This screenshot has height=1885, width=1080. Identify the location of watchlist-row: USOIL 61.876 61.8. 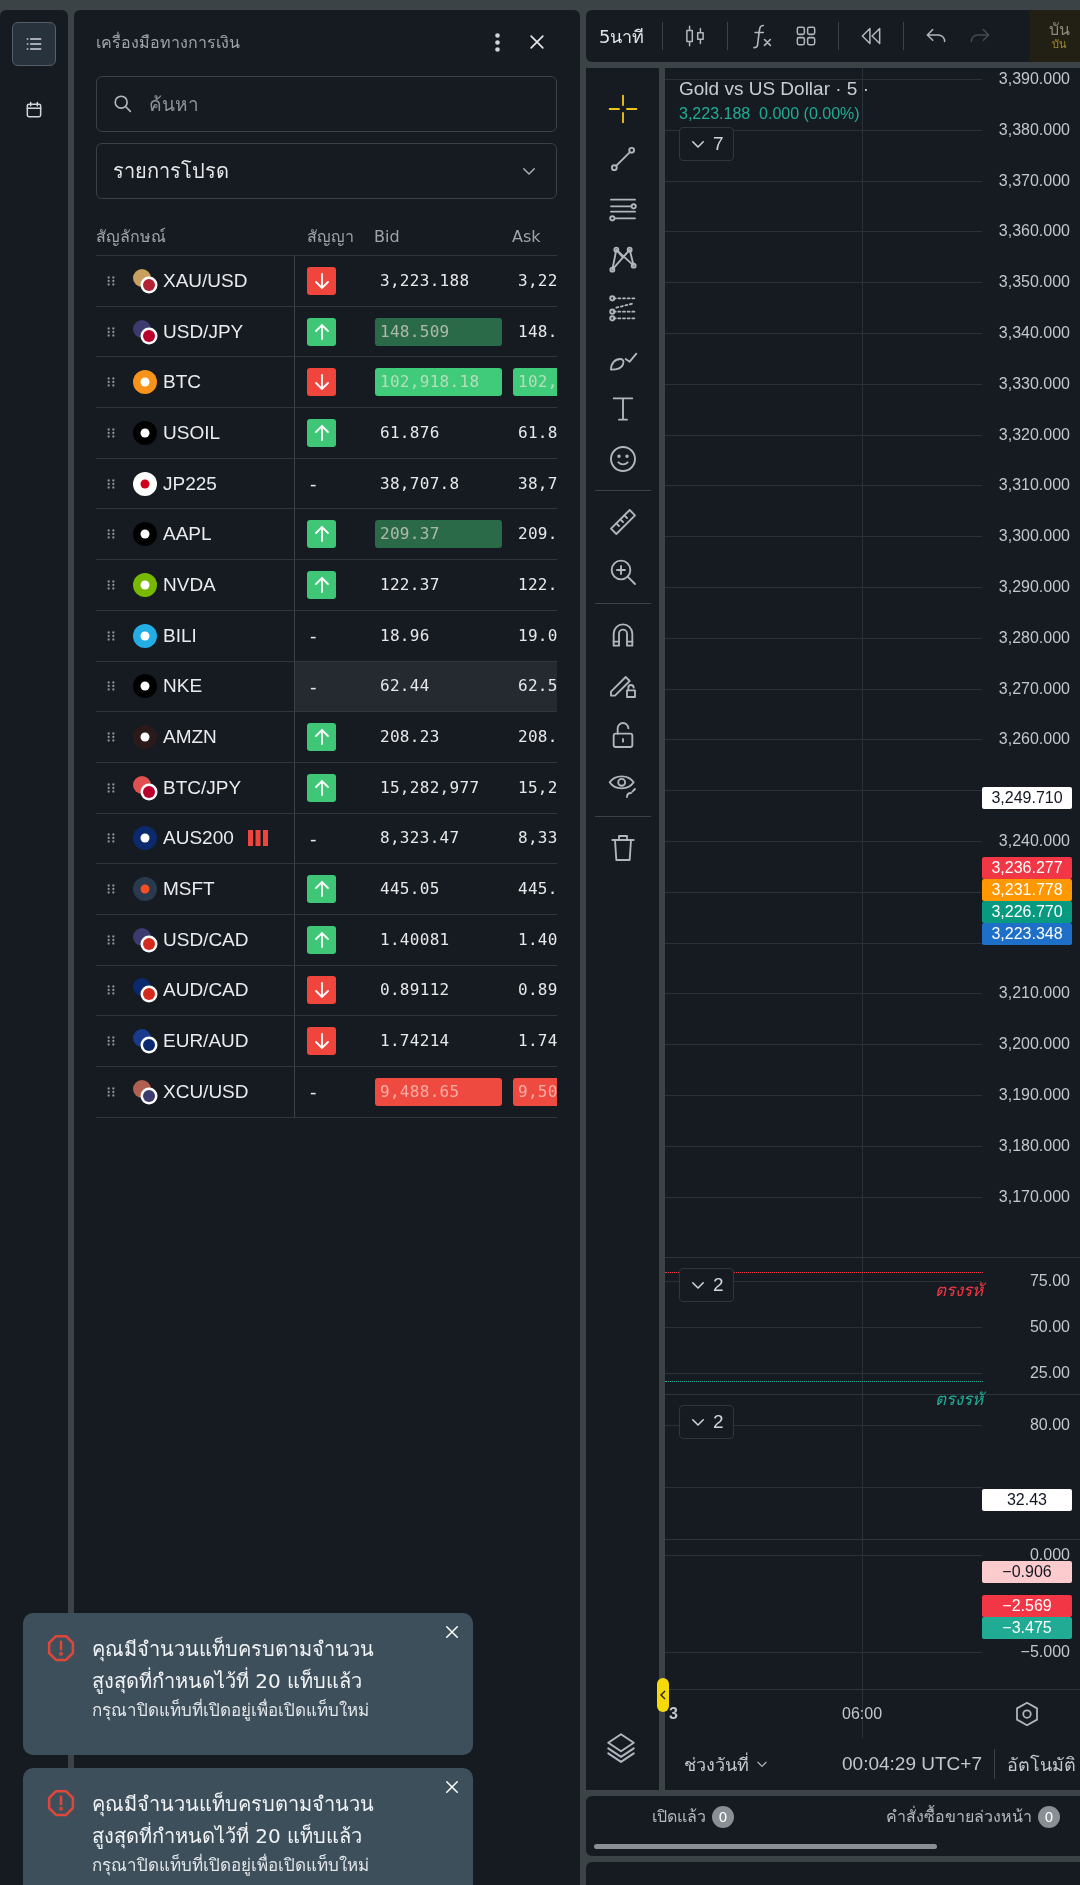
(326, 433).